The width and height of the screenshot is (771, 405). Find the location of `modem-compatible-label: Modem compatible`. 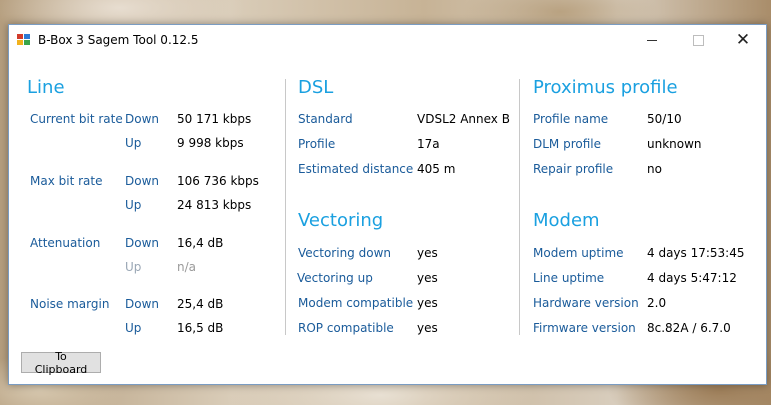

modem-compatible-label: Modem compatible is located at coordinates (356, 303).